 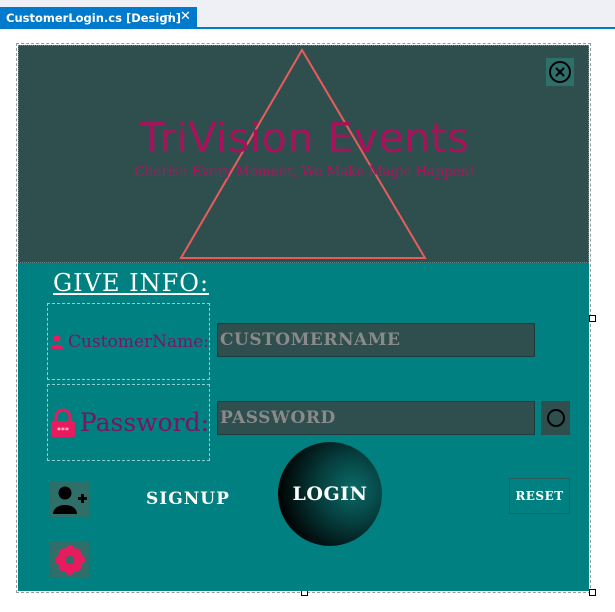 What do you see at coordinates (376, 418) in the screenshot?
I see `password-input` at bounding box center [376, 418].